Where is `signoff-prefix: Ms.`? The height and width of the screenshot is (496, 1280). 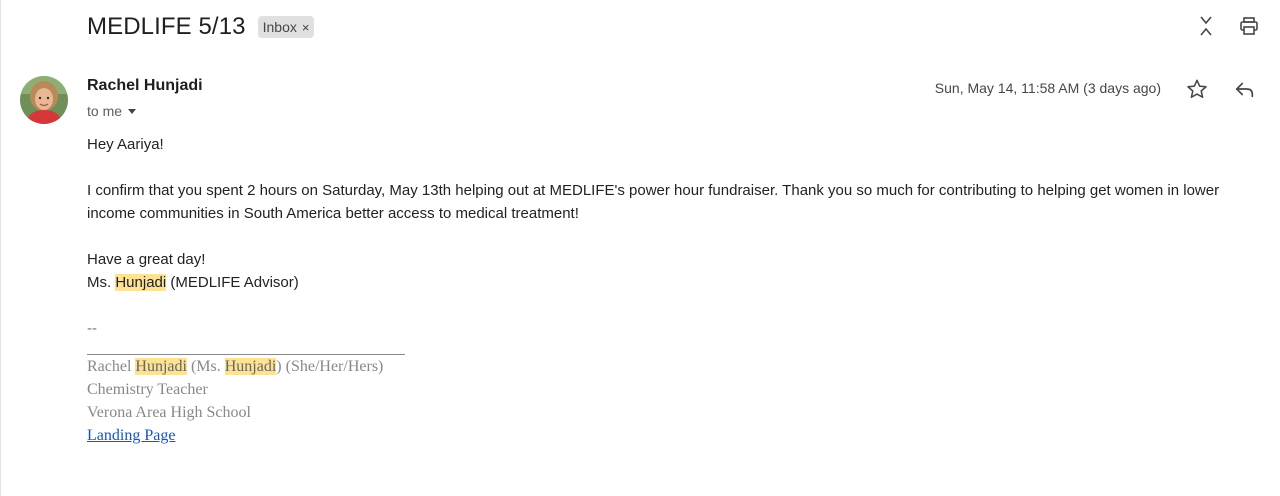
signoff-prefix: Ms. is located at coordinates (101, 282).